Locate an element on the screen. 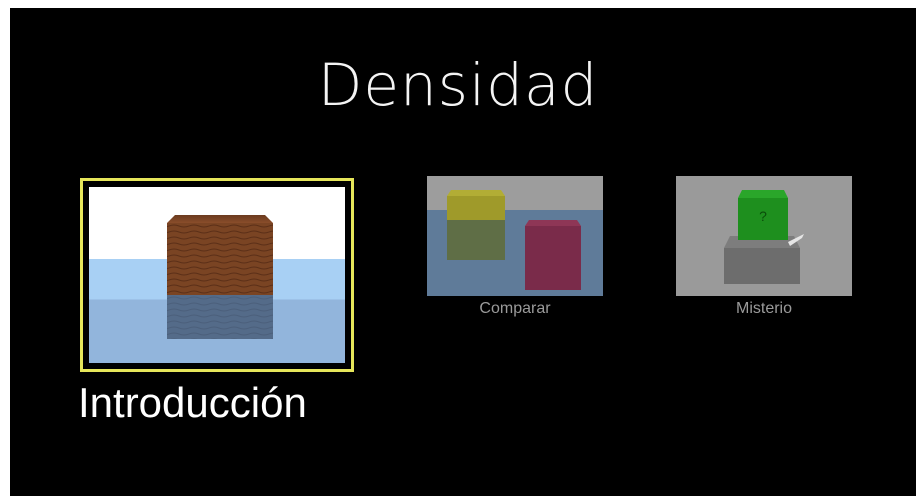 Image resolution: width=916 pixels, height=496 pixels. mystery-block-image is located at coordinates (764, 236).